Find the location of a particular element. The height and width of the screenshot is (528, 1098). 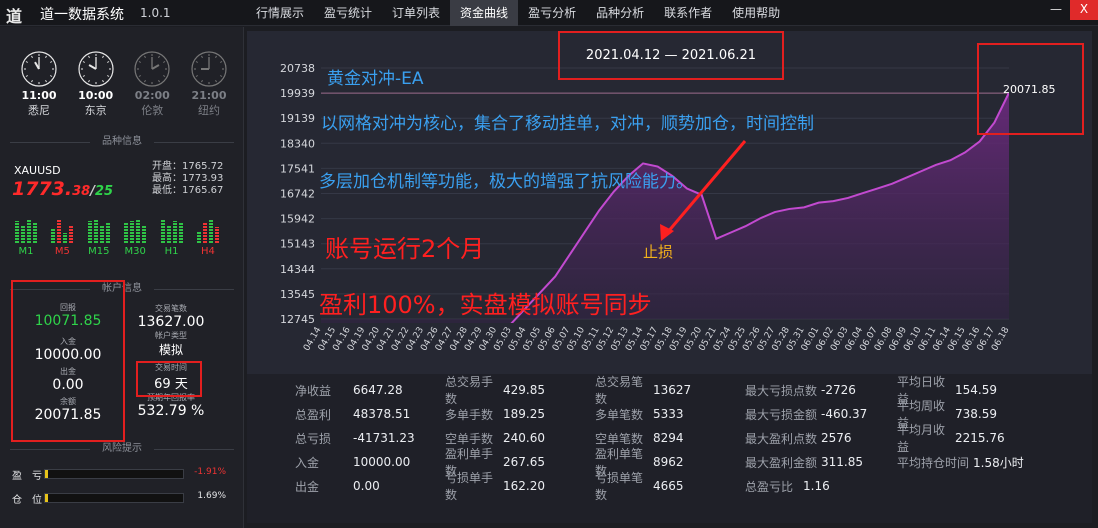

stat-label: 总交易笔数 is located at coordinates (619, 390).